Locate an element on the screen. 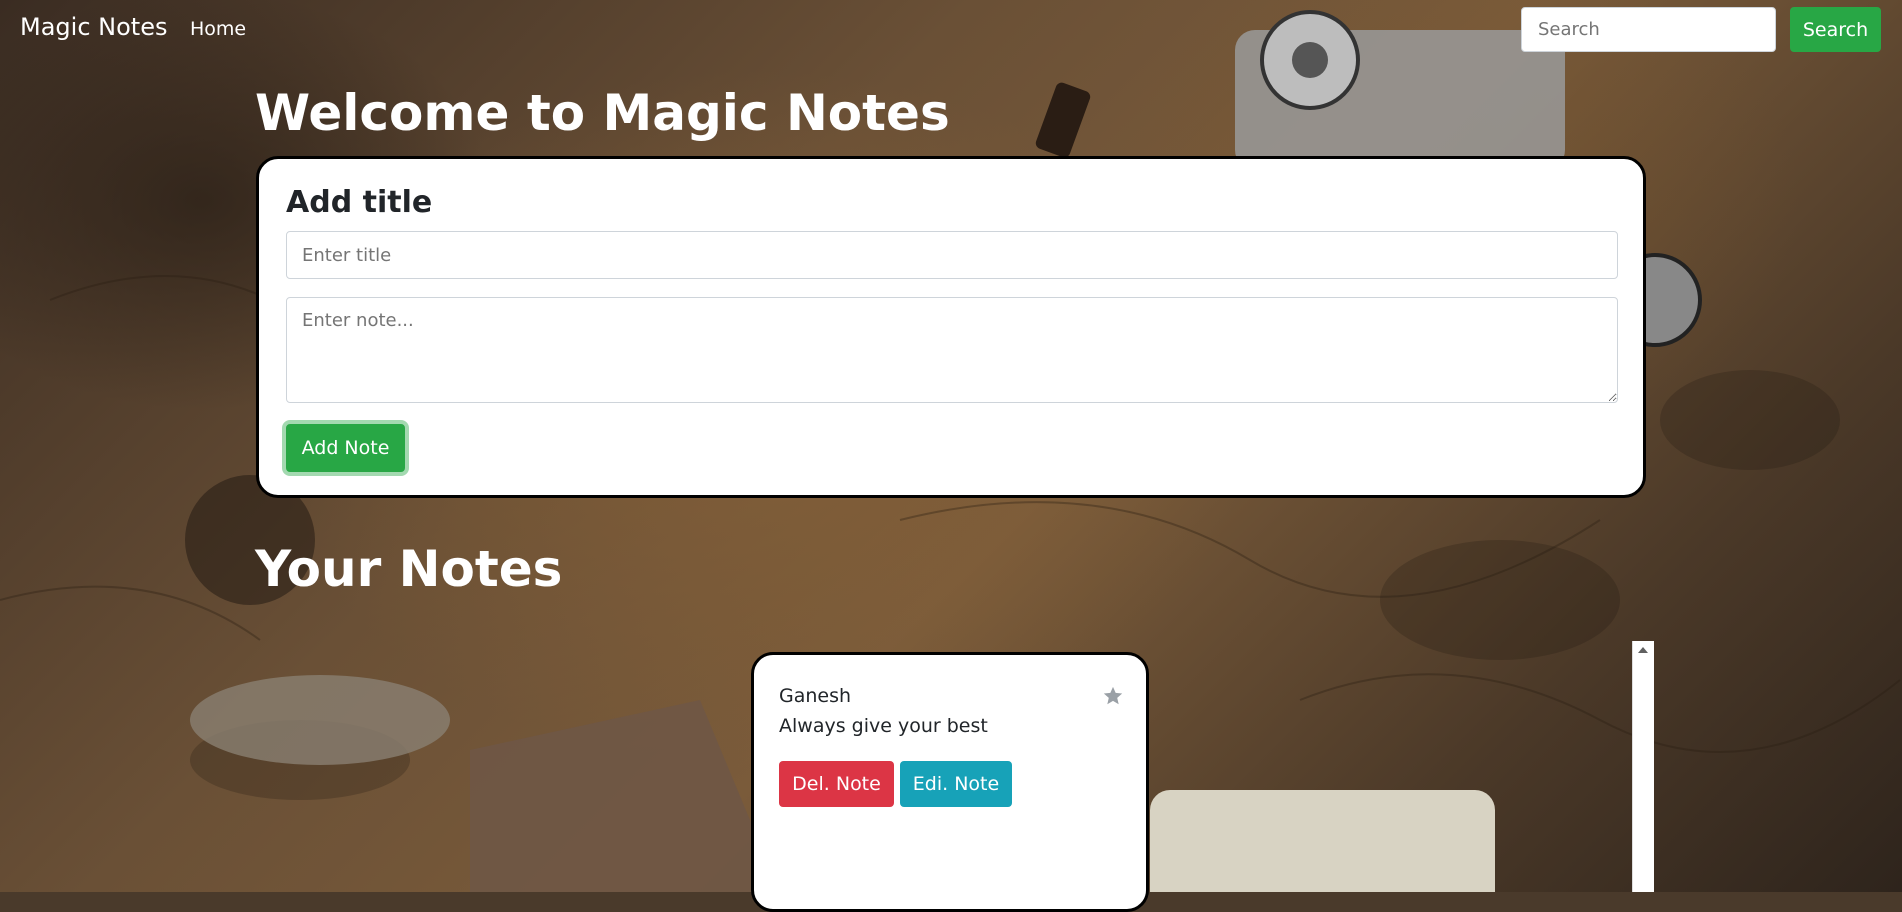 This screenshot has height=912, width=1902. top-navbar: Magic Notes Home Search is located at coordinates (951, 31).